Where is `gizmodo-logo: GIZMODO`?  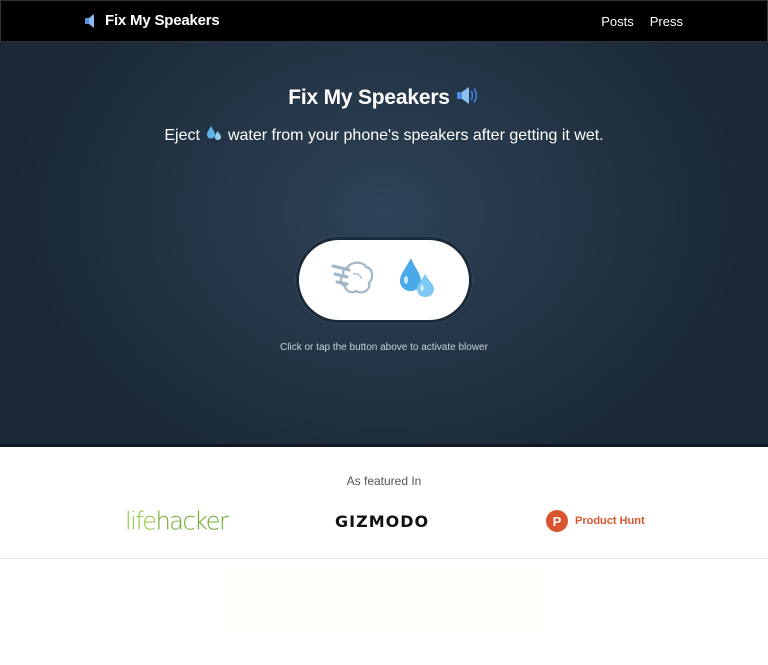 gizmodo-logo: GIZMODO is located at coordinates (382, 521).